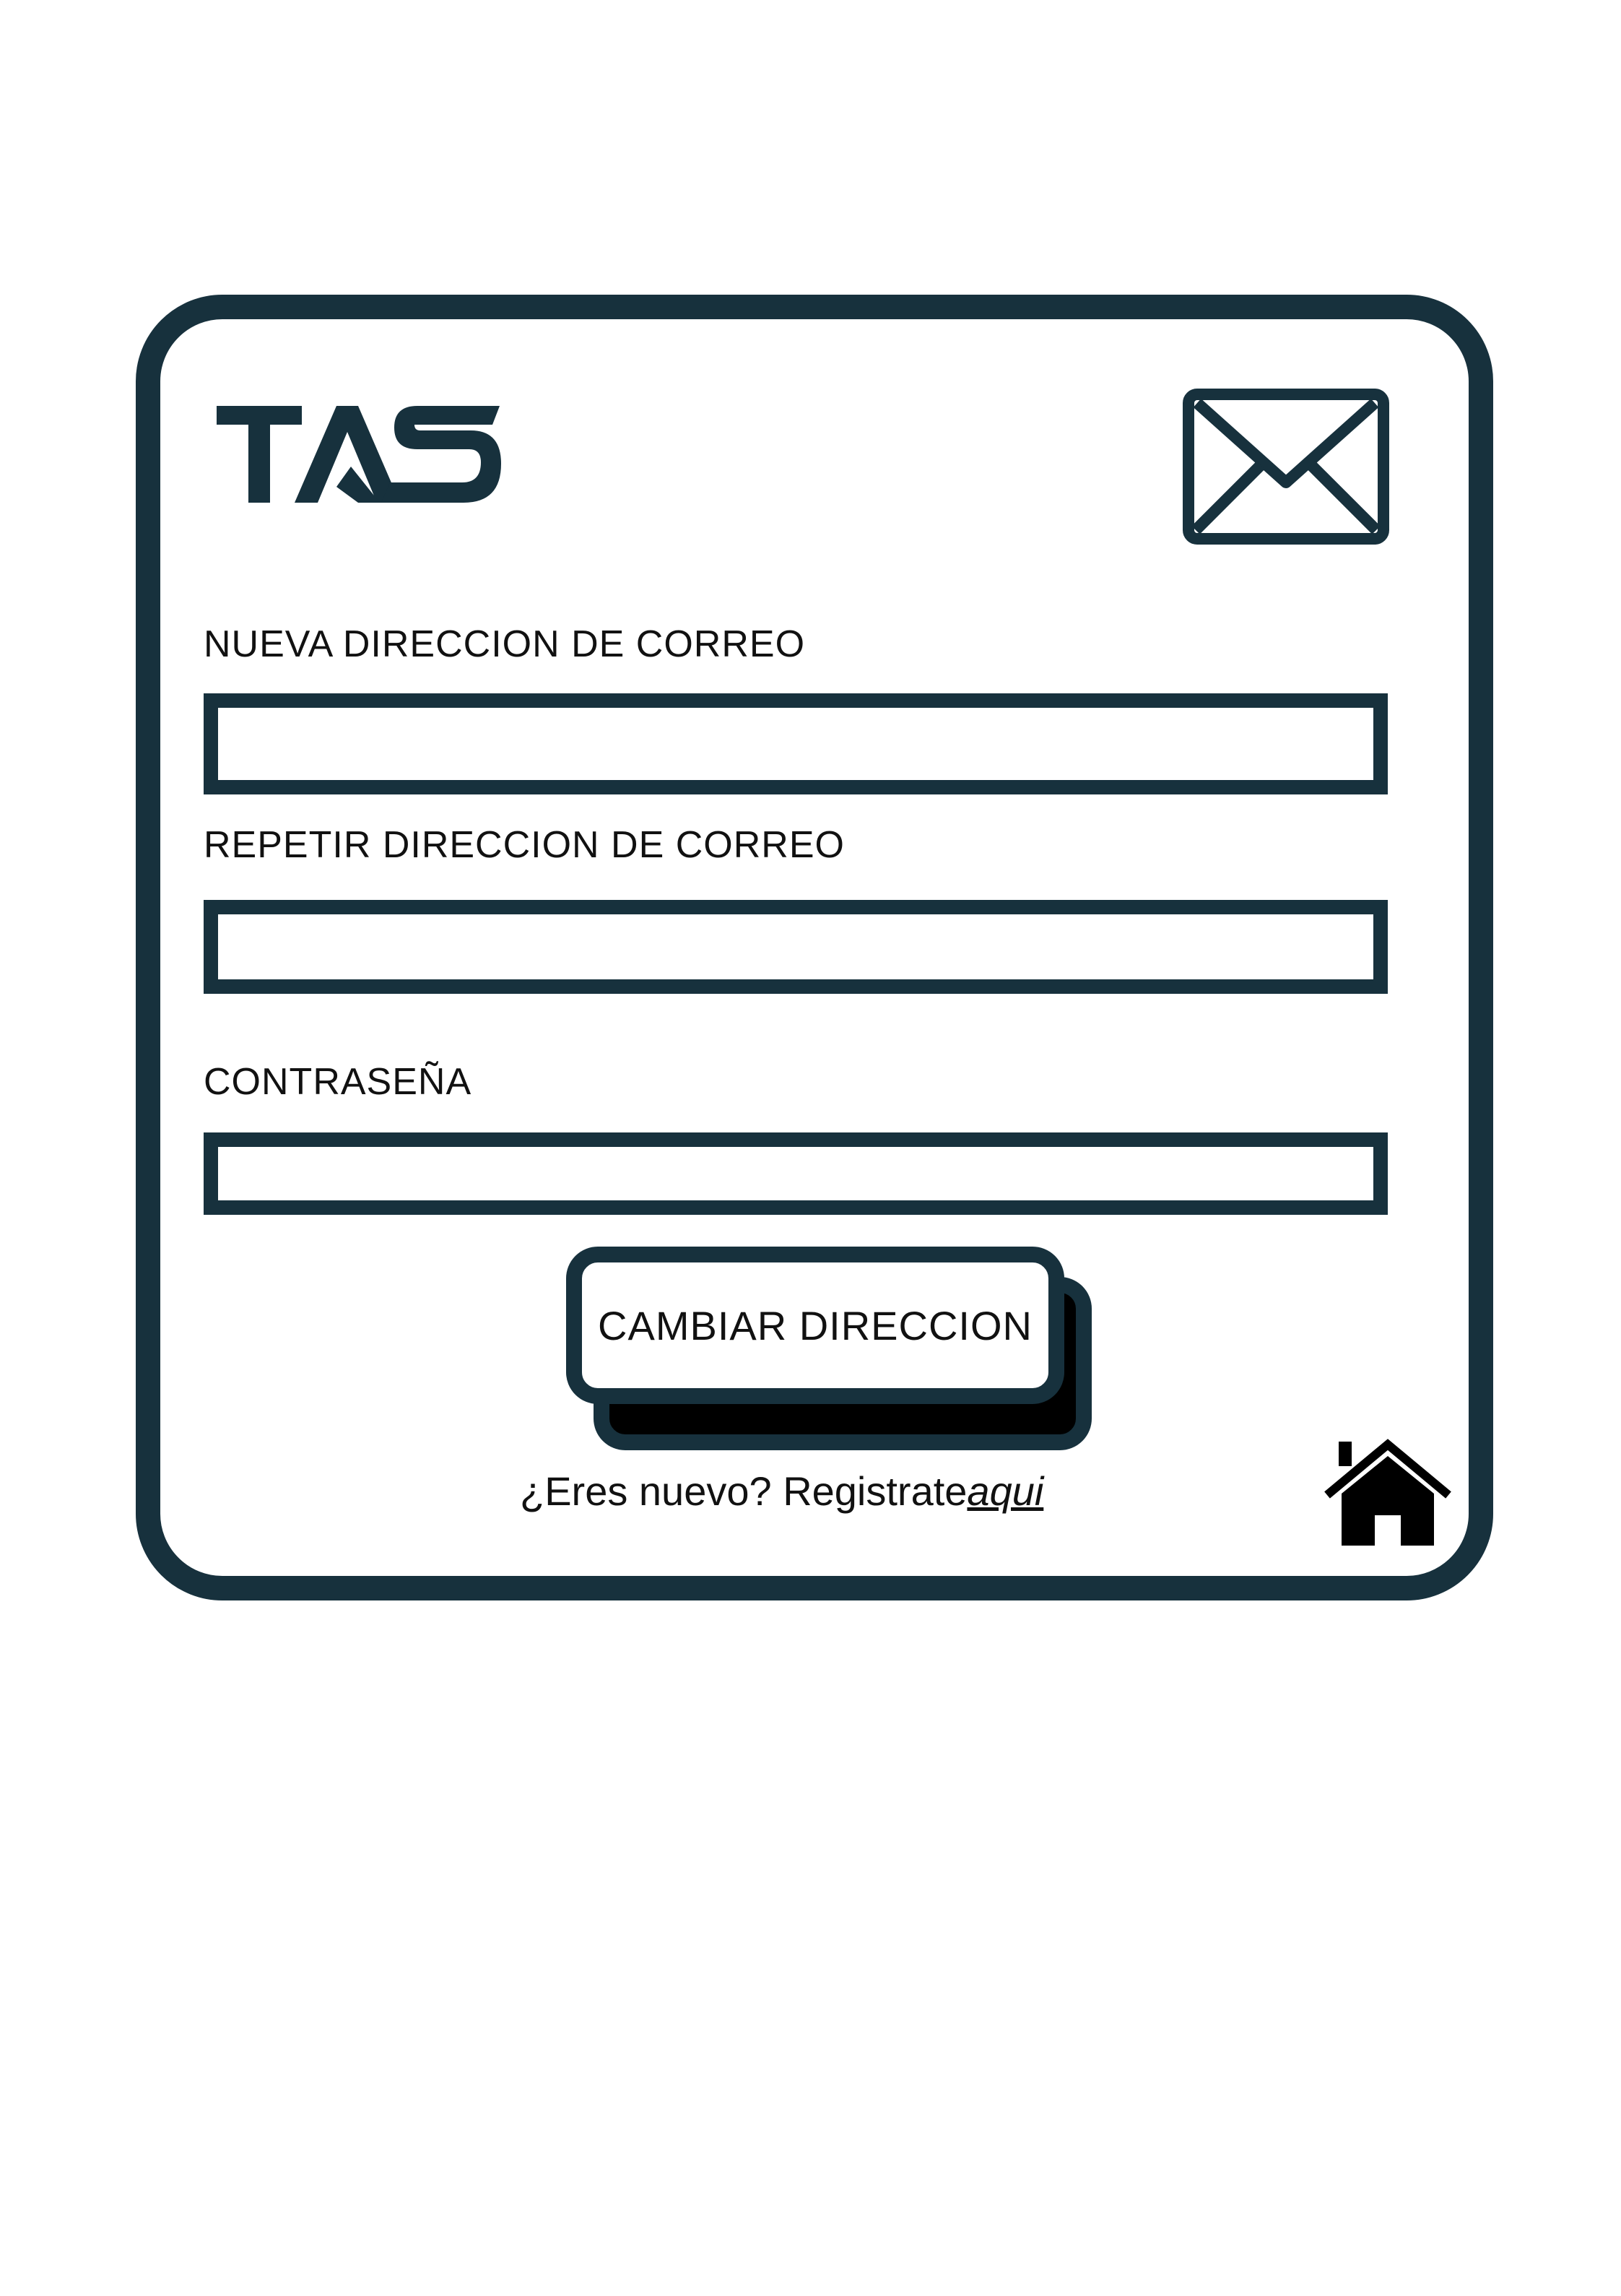  Describe the element at coordinates (815, 1325) in the screenshot. I see `change-address-button: CAMBIAR DIRECCION` at that location.